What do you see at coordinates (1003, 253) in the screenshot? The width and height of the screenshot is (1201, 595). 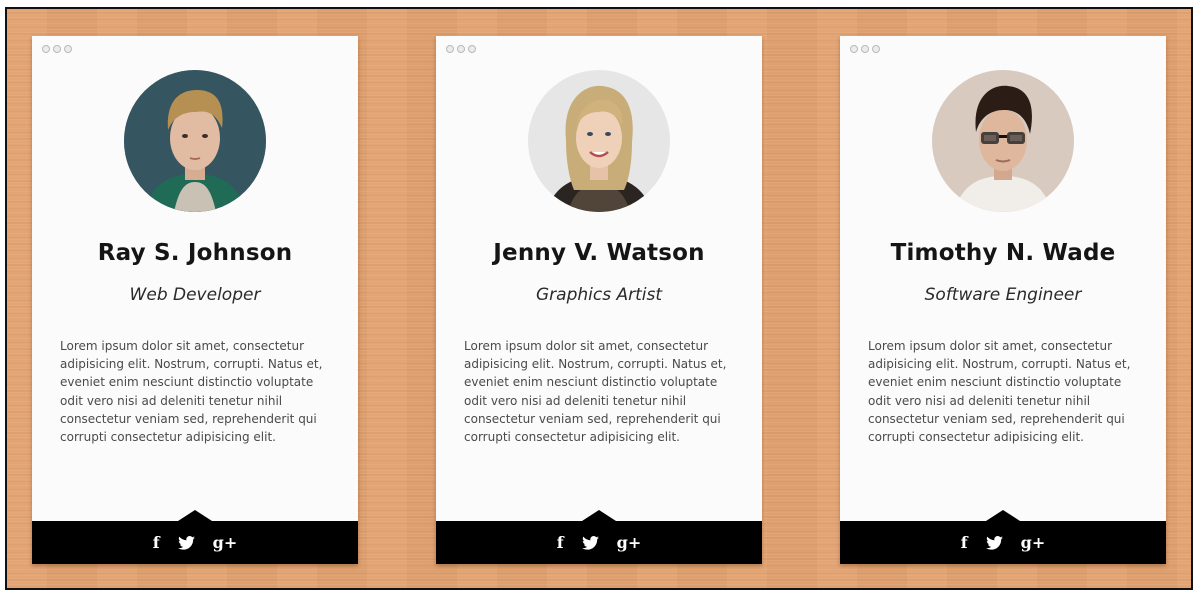 I see `person-name: Timothy N. Wade` at bounding box center [1003, 253].